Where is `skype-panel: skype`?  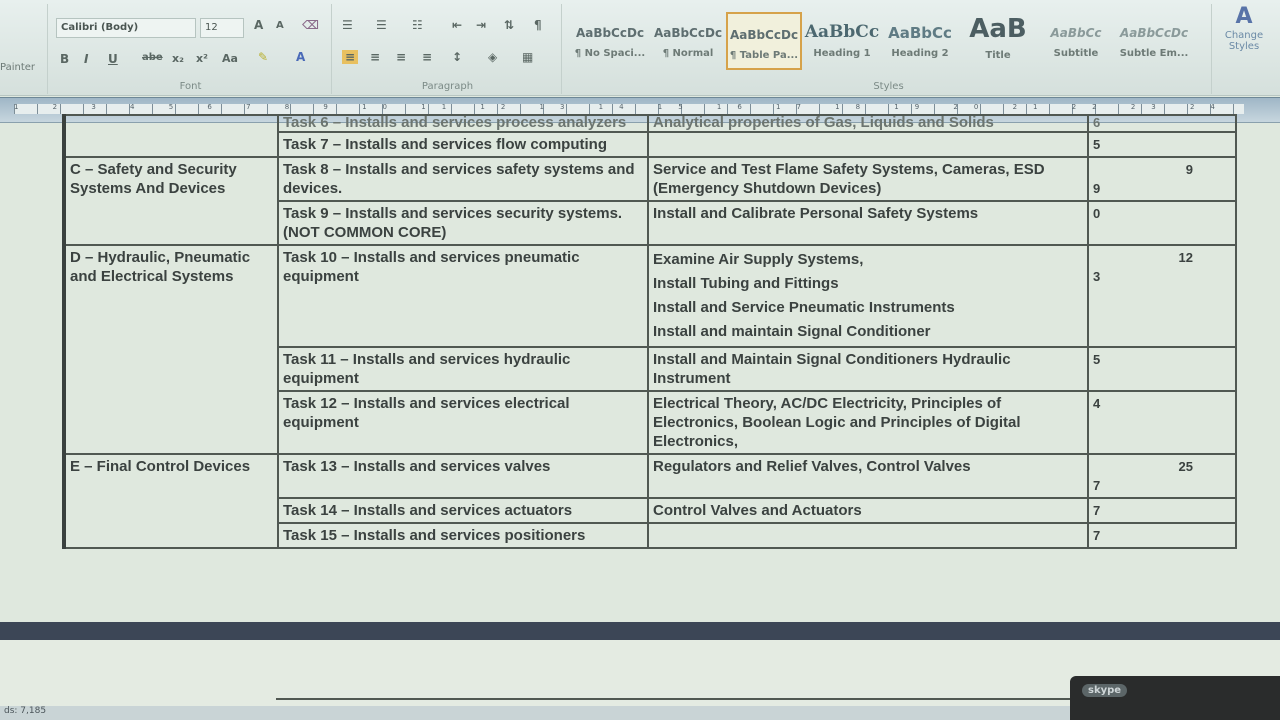
skype-panel: skype is located at coordinates (1175, 698).